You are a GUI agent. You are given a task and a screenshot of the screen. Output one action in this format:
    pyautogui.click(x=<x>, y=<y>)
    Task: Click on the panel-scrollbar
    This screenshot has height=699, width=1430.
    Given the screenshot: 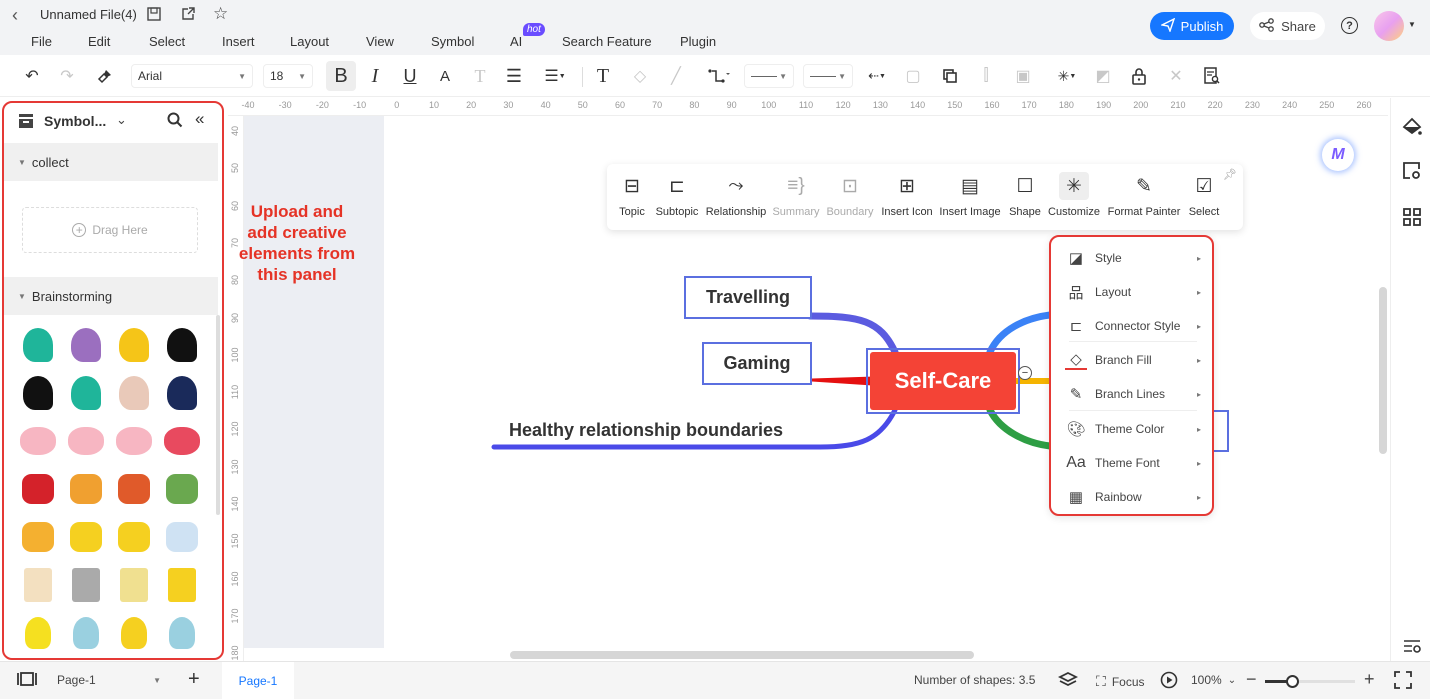 What is the action you would take?
    pyautogui.click(x=218, y=415)
    